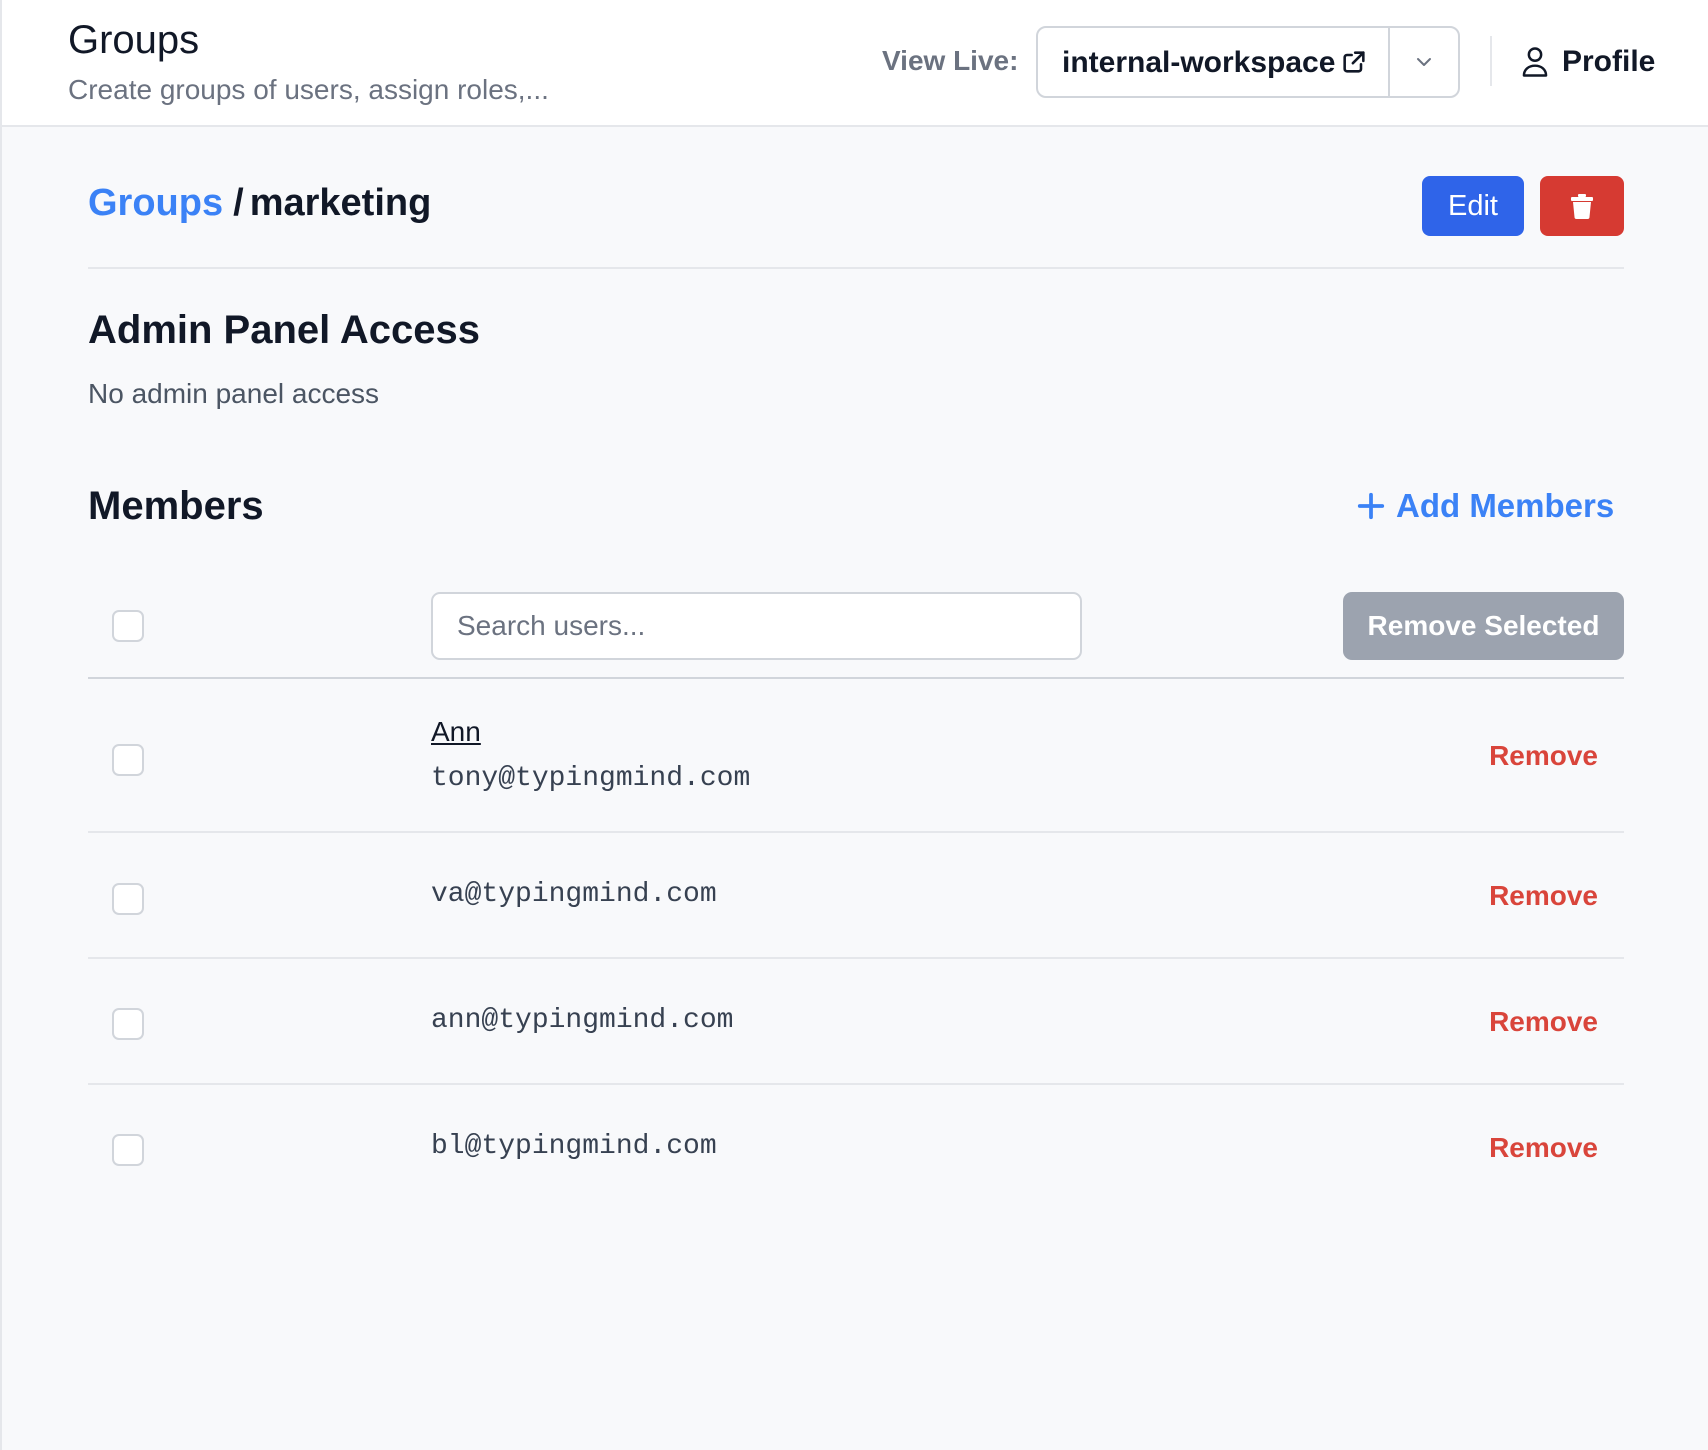  What do you see at coordinates (284, 330) in the screenshot?
I see `admin-panel-title: Admin Panel Access` at bounding box center [284, 330].